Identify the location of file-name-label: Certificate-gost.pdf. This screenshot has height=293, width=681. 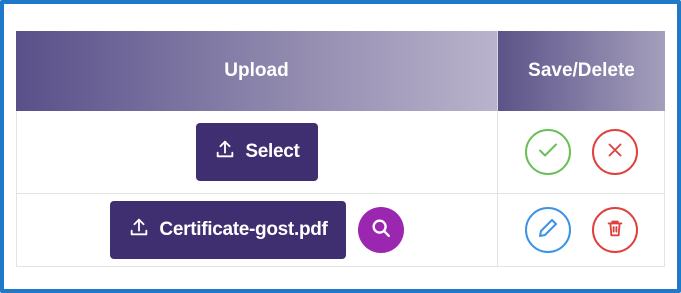
(243, 229).